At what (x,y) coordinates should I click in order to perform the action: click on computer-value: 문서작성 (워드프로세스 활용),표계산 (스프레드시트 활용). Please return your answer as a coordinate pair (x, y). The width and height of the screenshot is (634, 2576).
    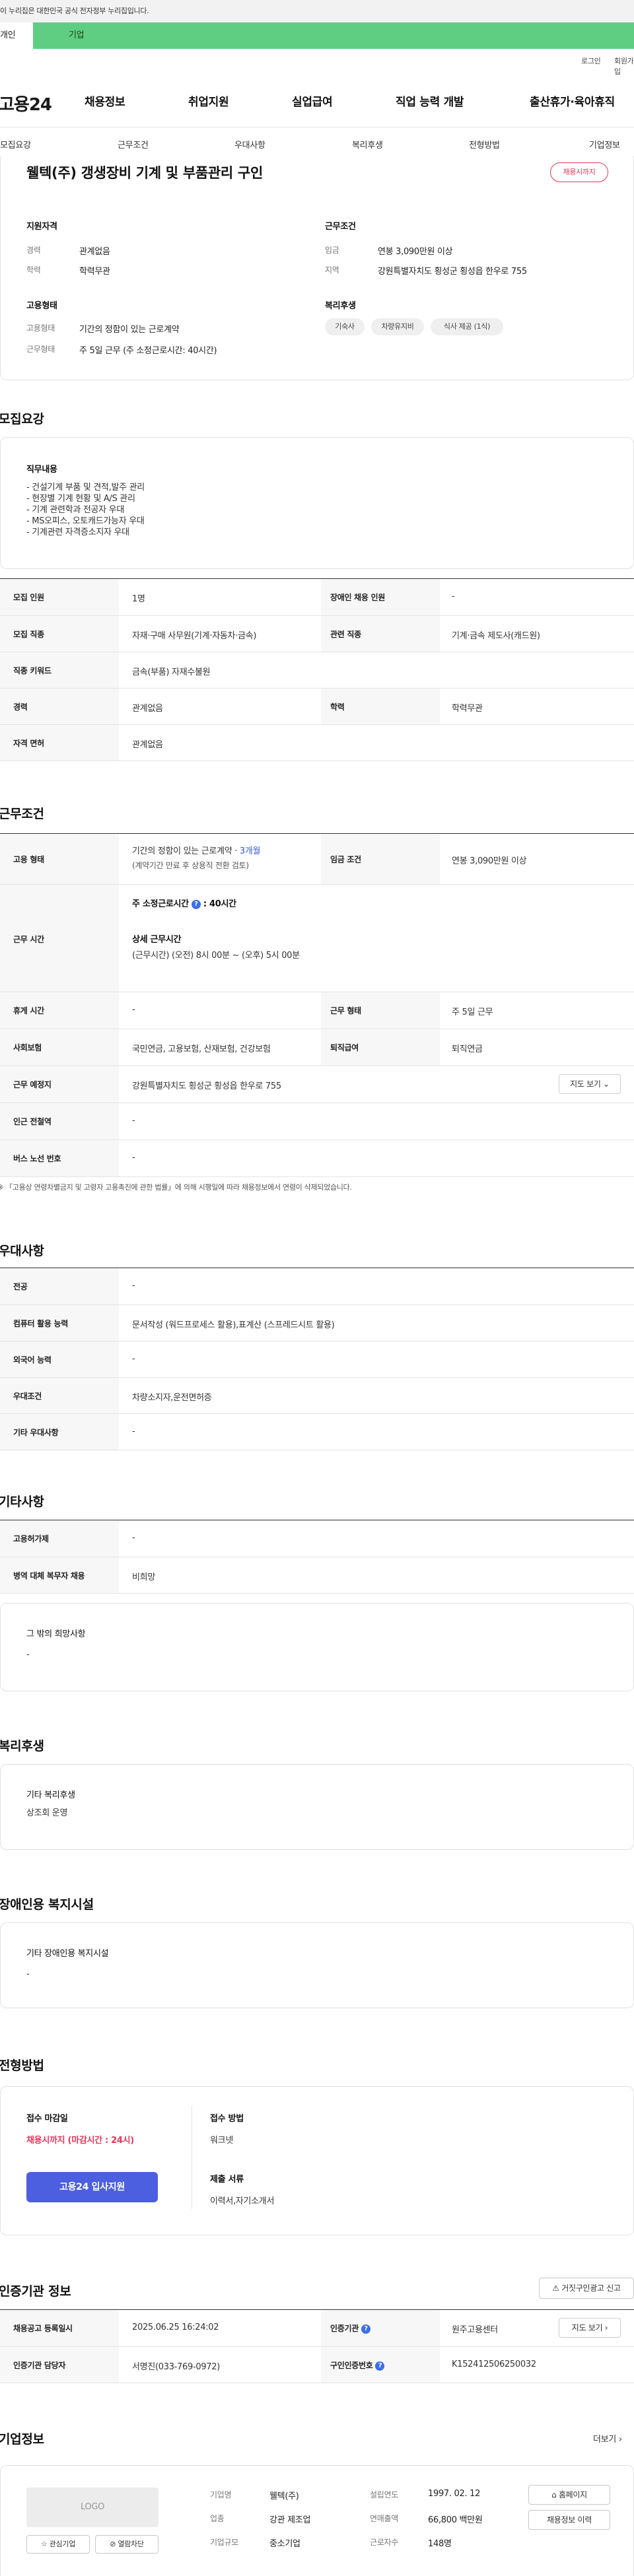
    Looking at the image, I should click on (233, 1325).